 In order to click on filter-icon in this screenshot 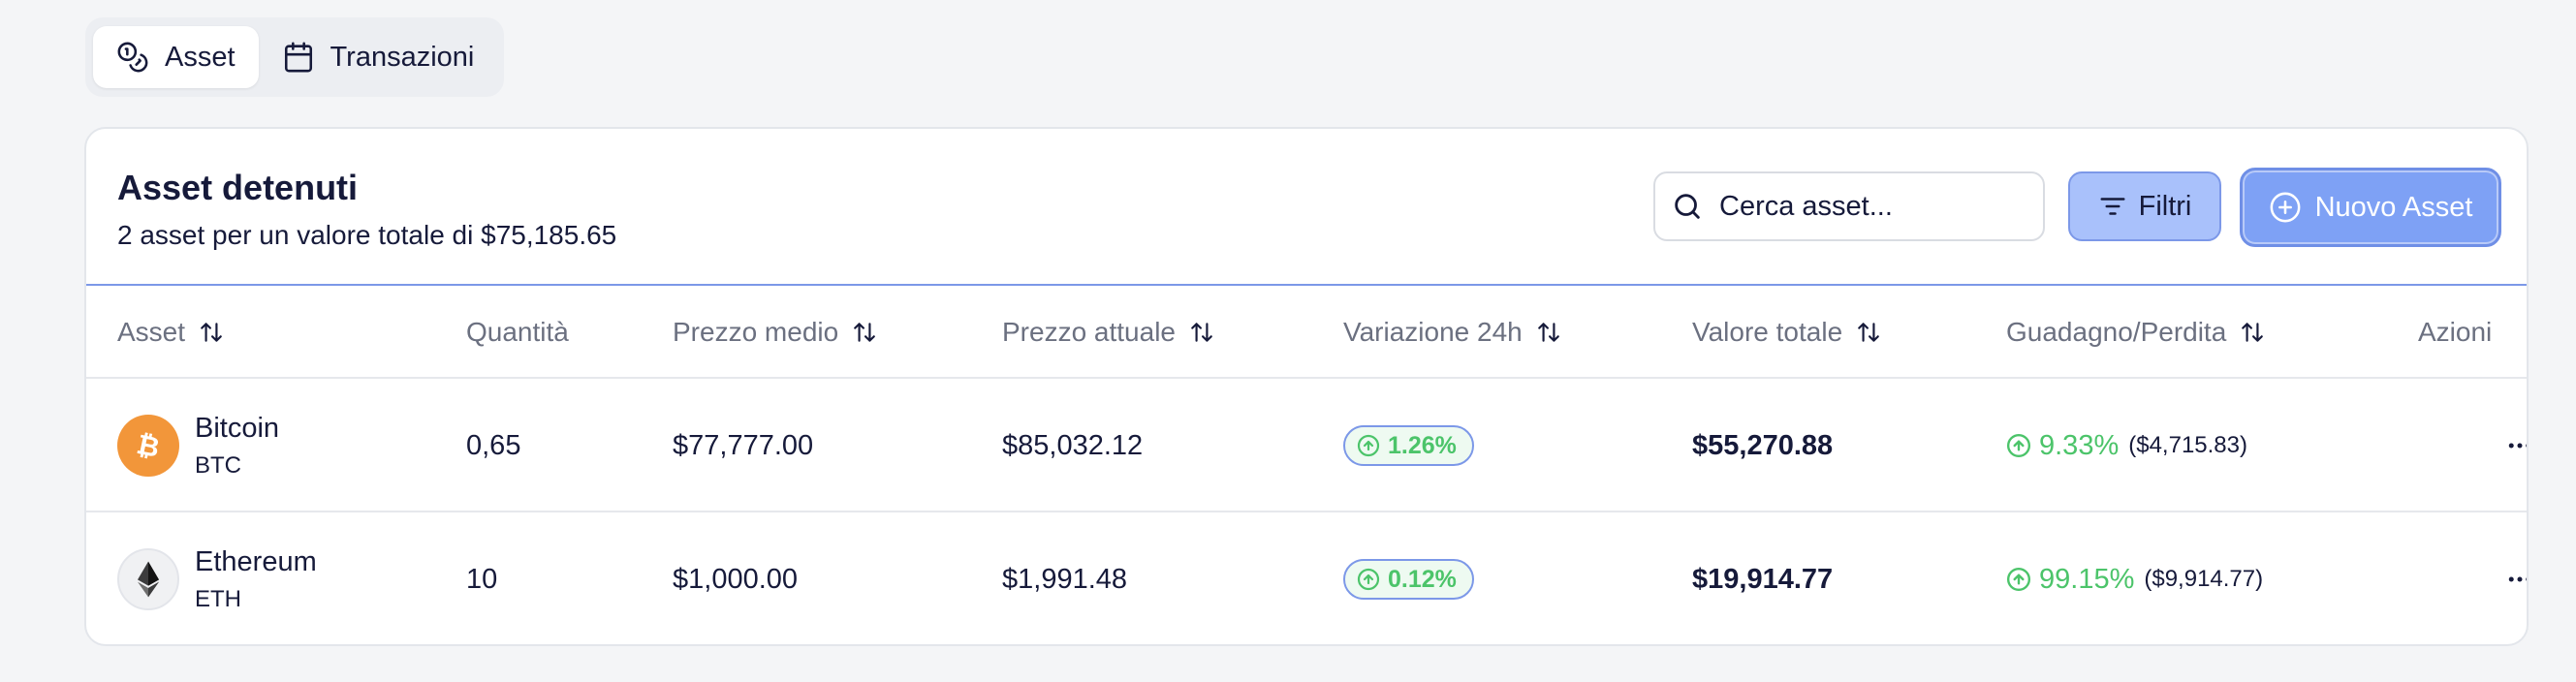, I will do `click(2112, 206)`.